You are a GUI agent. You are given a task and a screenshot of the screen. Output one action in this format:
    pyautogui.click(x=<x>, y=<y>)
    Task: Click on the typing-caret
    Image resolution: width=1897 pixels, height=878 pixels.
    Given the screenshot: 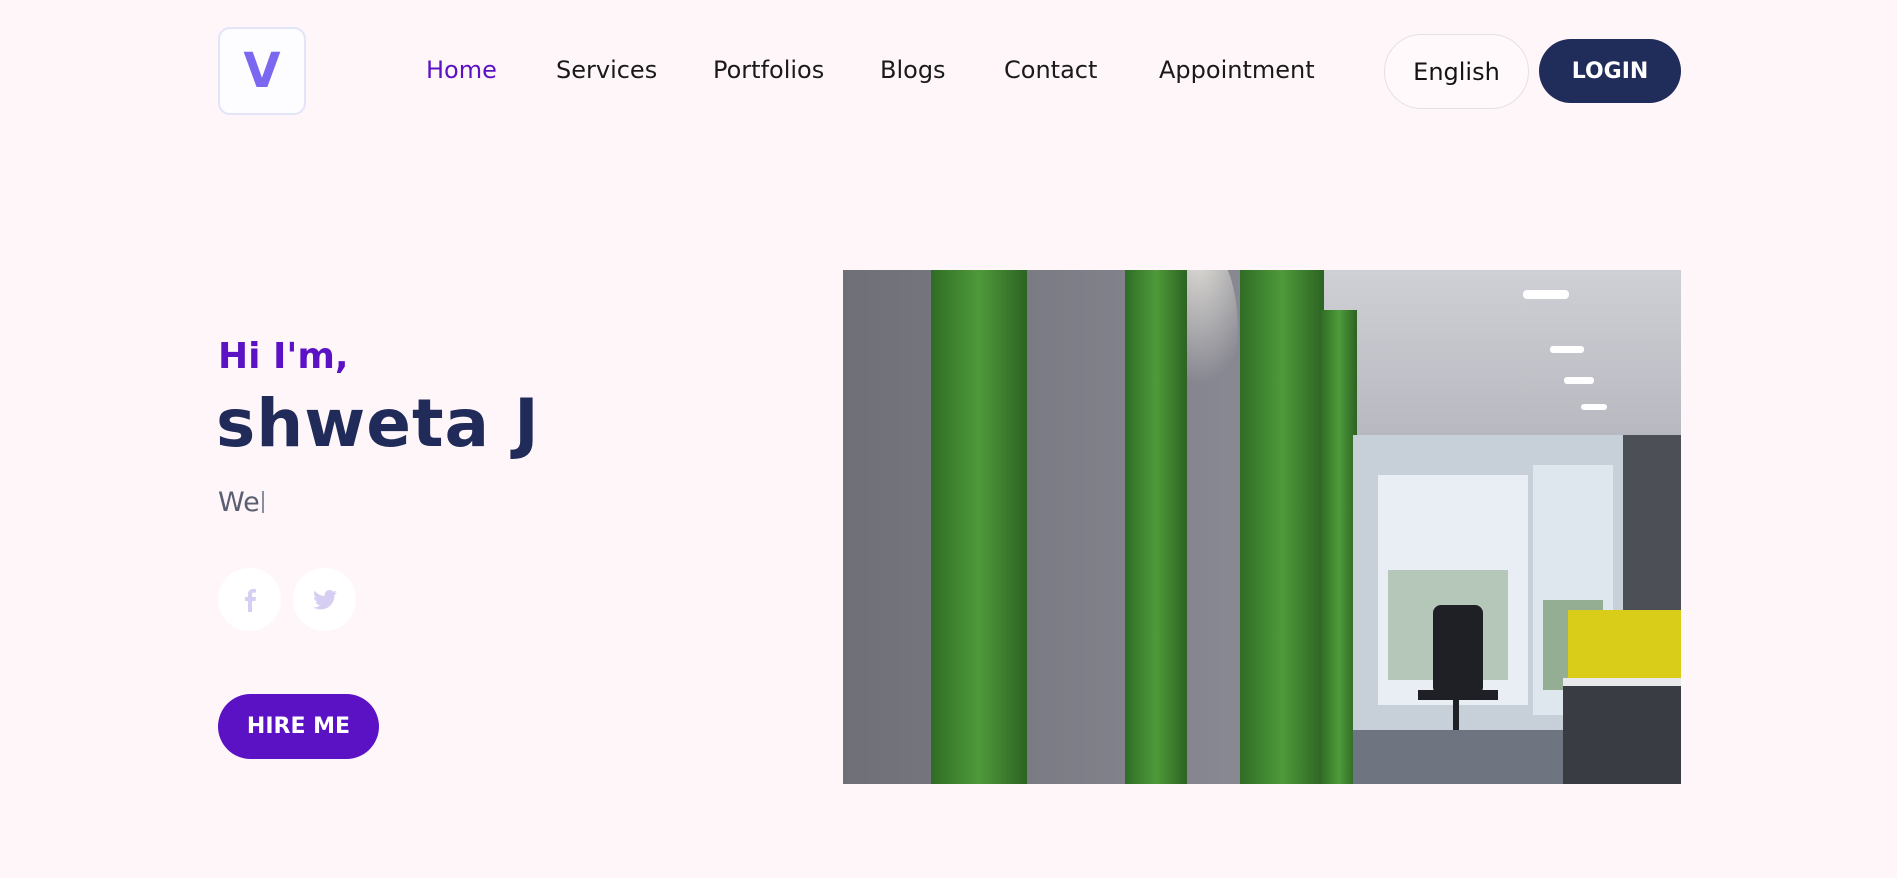 What is the action you would take?
    pyautogui.click(x=262, y=502)
    